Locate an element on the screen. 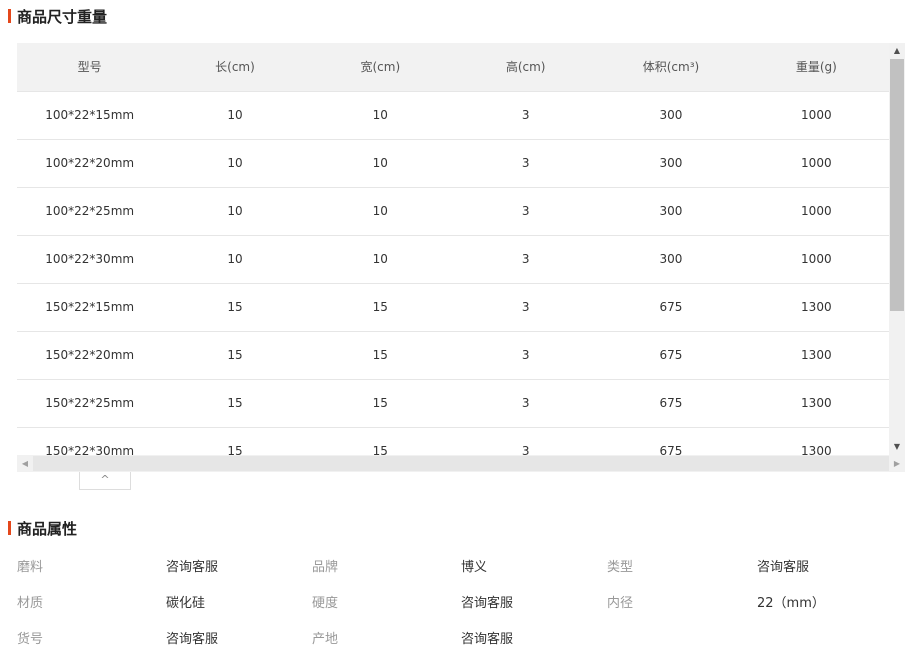 This screenshot has height=666, width=918. header-length: 长(cm) is located at coordinates (235, 67).